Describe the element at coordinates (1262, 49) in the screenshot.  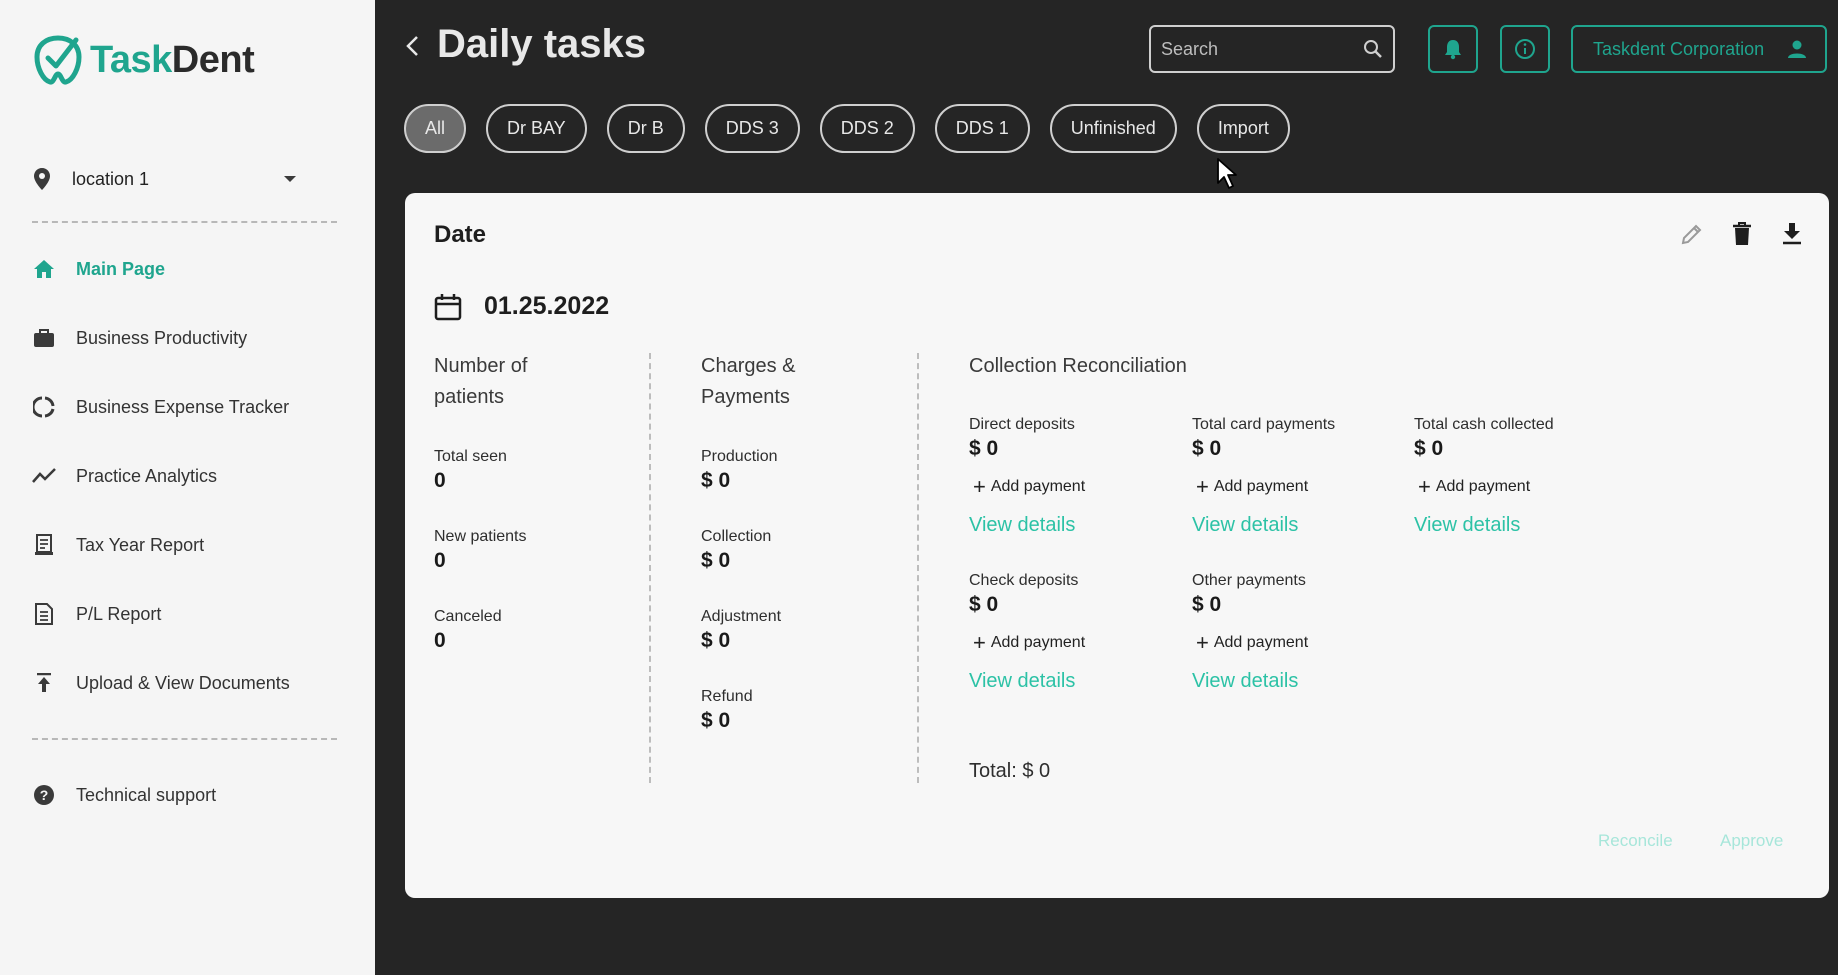
I see `search-input` at that location.